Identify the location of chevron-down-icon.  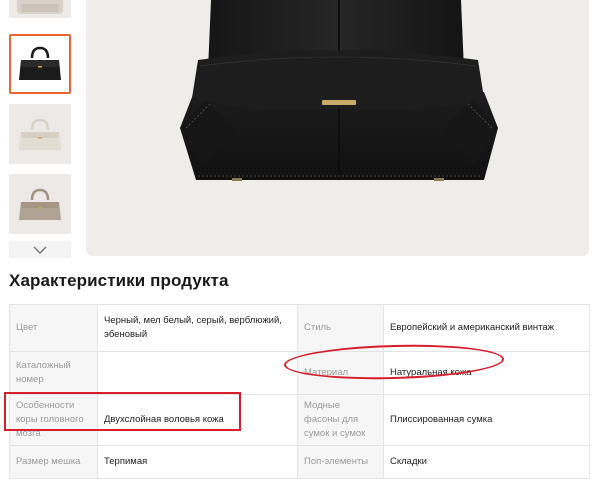
(40, 250).